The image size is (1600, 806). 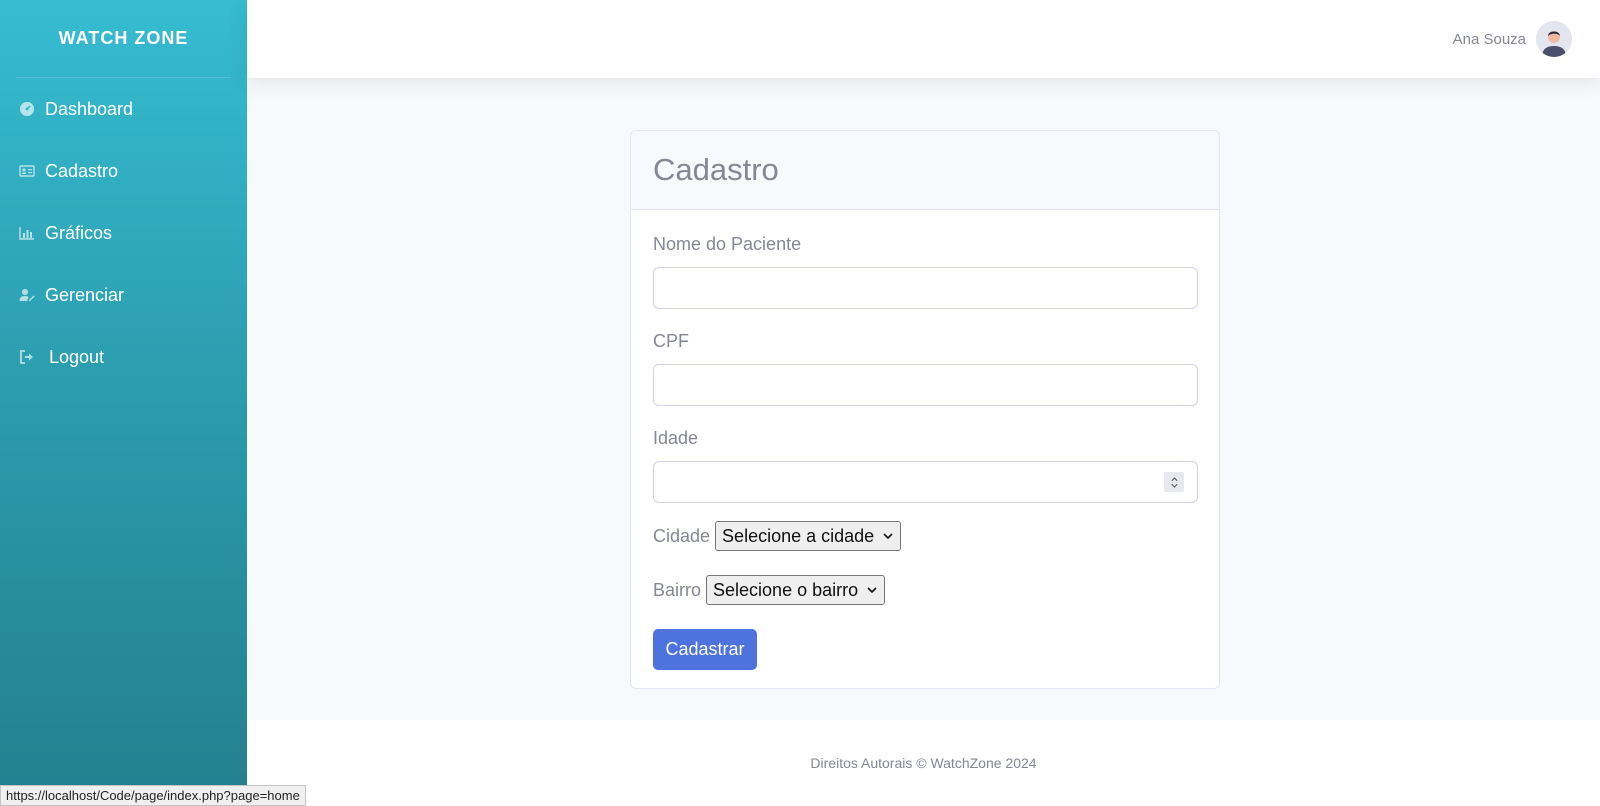 What do you see at coordinates (923, 39) in the screenshot?
I see `topbar: Ana Souza` at bounding box center [923, 39].